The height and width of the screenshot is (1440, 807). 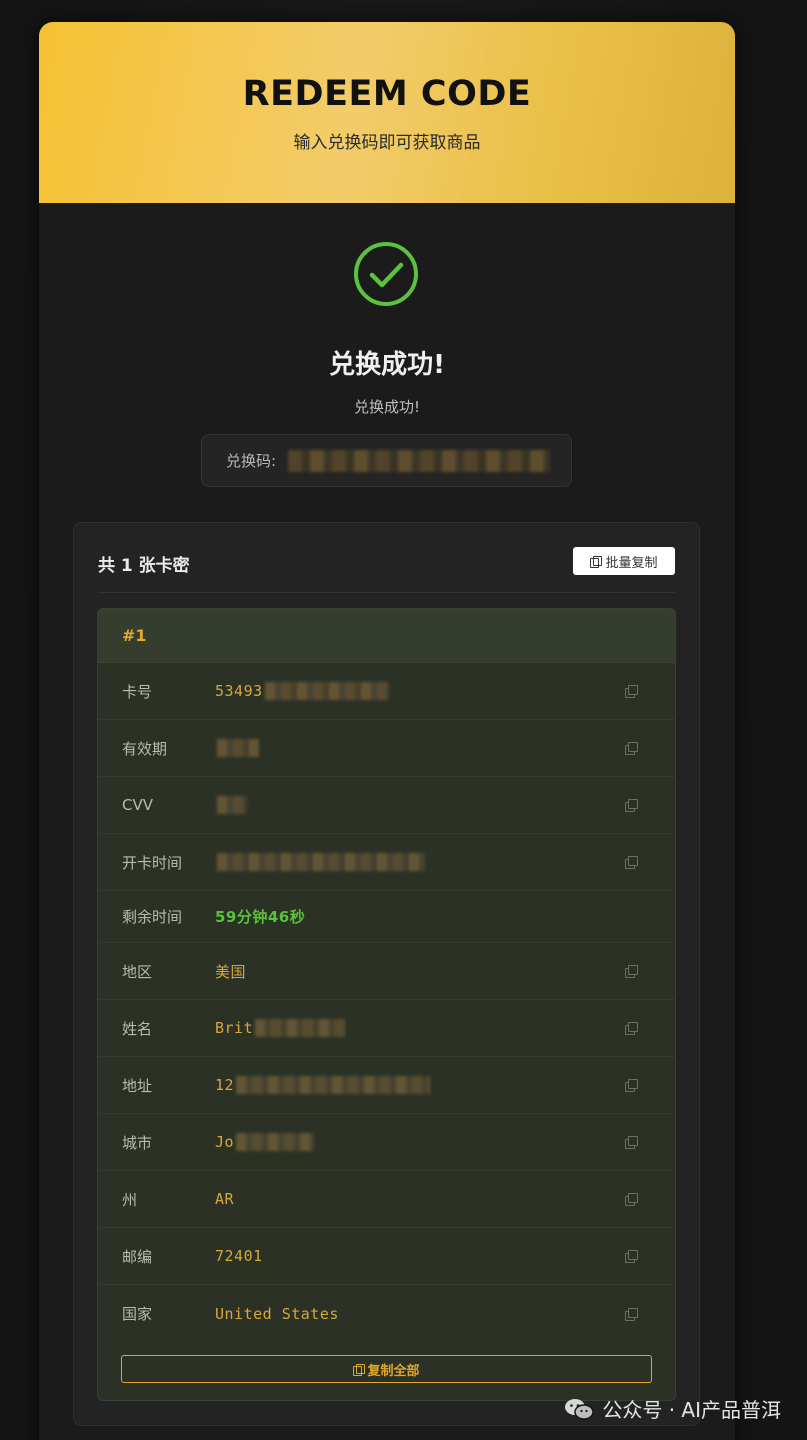 I want to click on row-open-time: 开卡时间, so click(x=386, y=862).